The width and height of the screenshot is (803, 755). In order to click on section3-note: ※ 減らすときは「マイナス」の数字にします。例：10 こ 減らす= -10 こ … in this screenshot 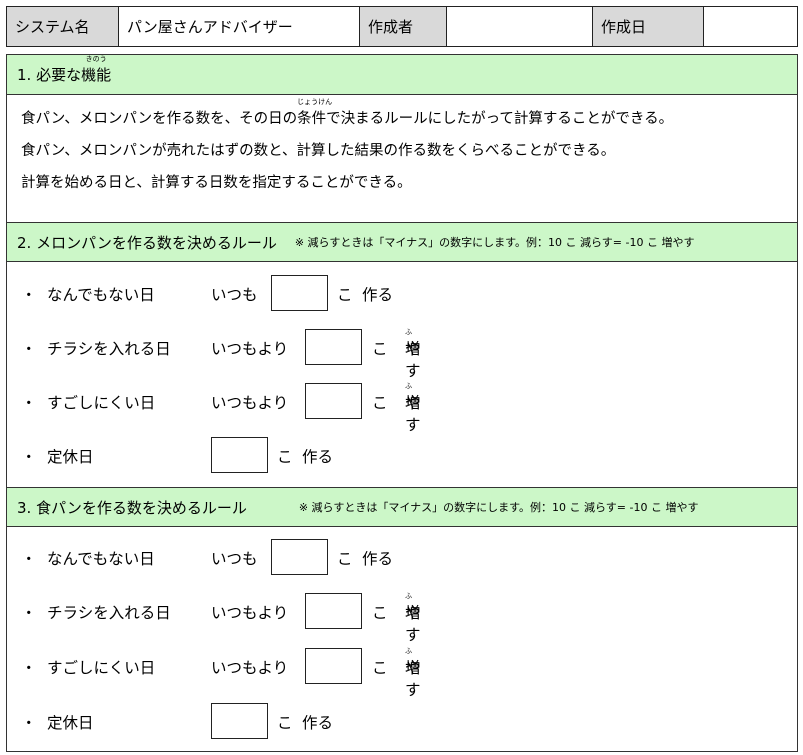, I will do `click(498, 507)`.